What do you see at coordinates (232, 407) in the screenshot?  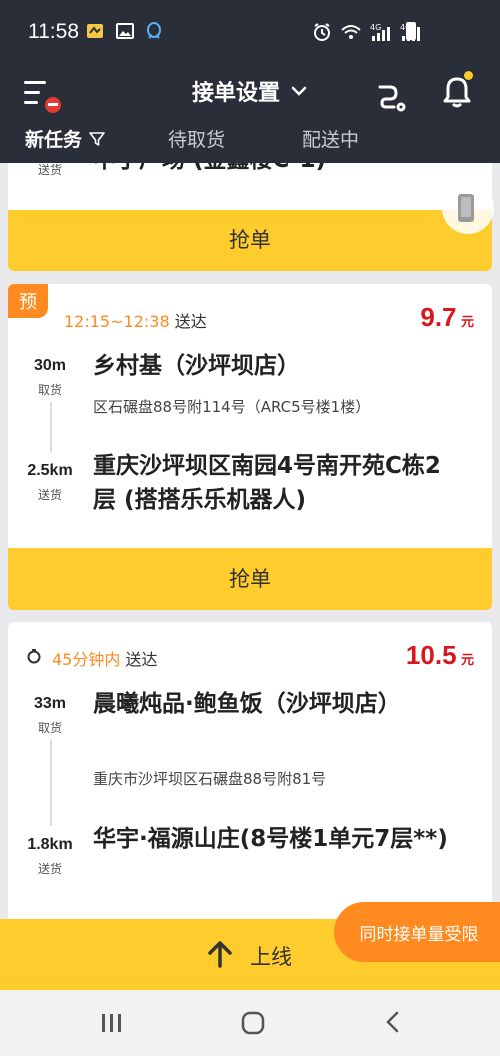 I see `pickup-address: 区石碾盘88号附114号（ARC5号楼1楼）` at bounding box center [232, 407].